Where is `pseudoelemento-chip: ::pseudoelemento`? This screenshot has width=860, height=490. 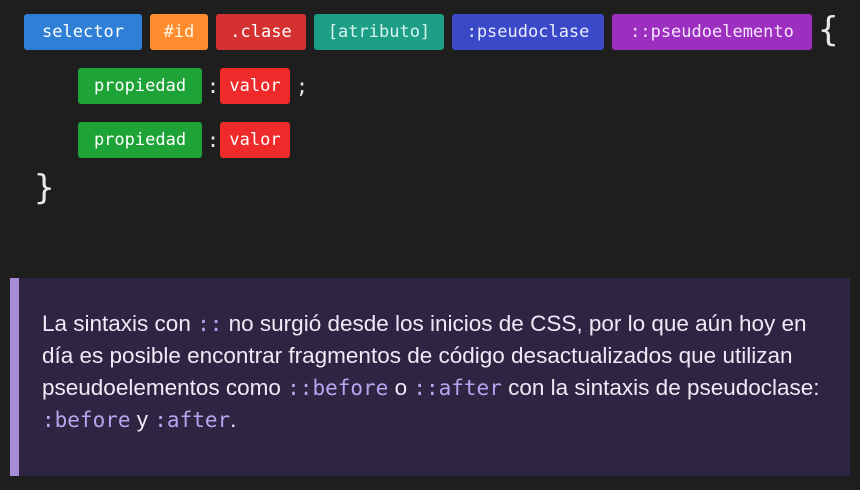
pseudoelemento-chip: ::pseudoelemento is located at coordinates (712, 32).